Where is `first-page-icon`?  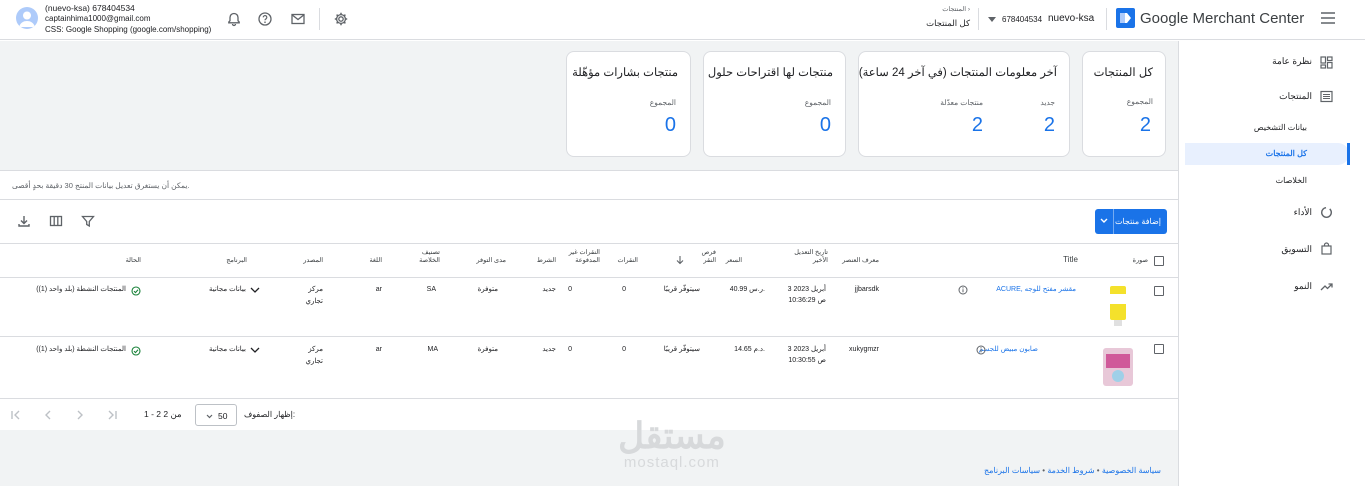 first-page-icon is located at coordinates (16, 415).